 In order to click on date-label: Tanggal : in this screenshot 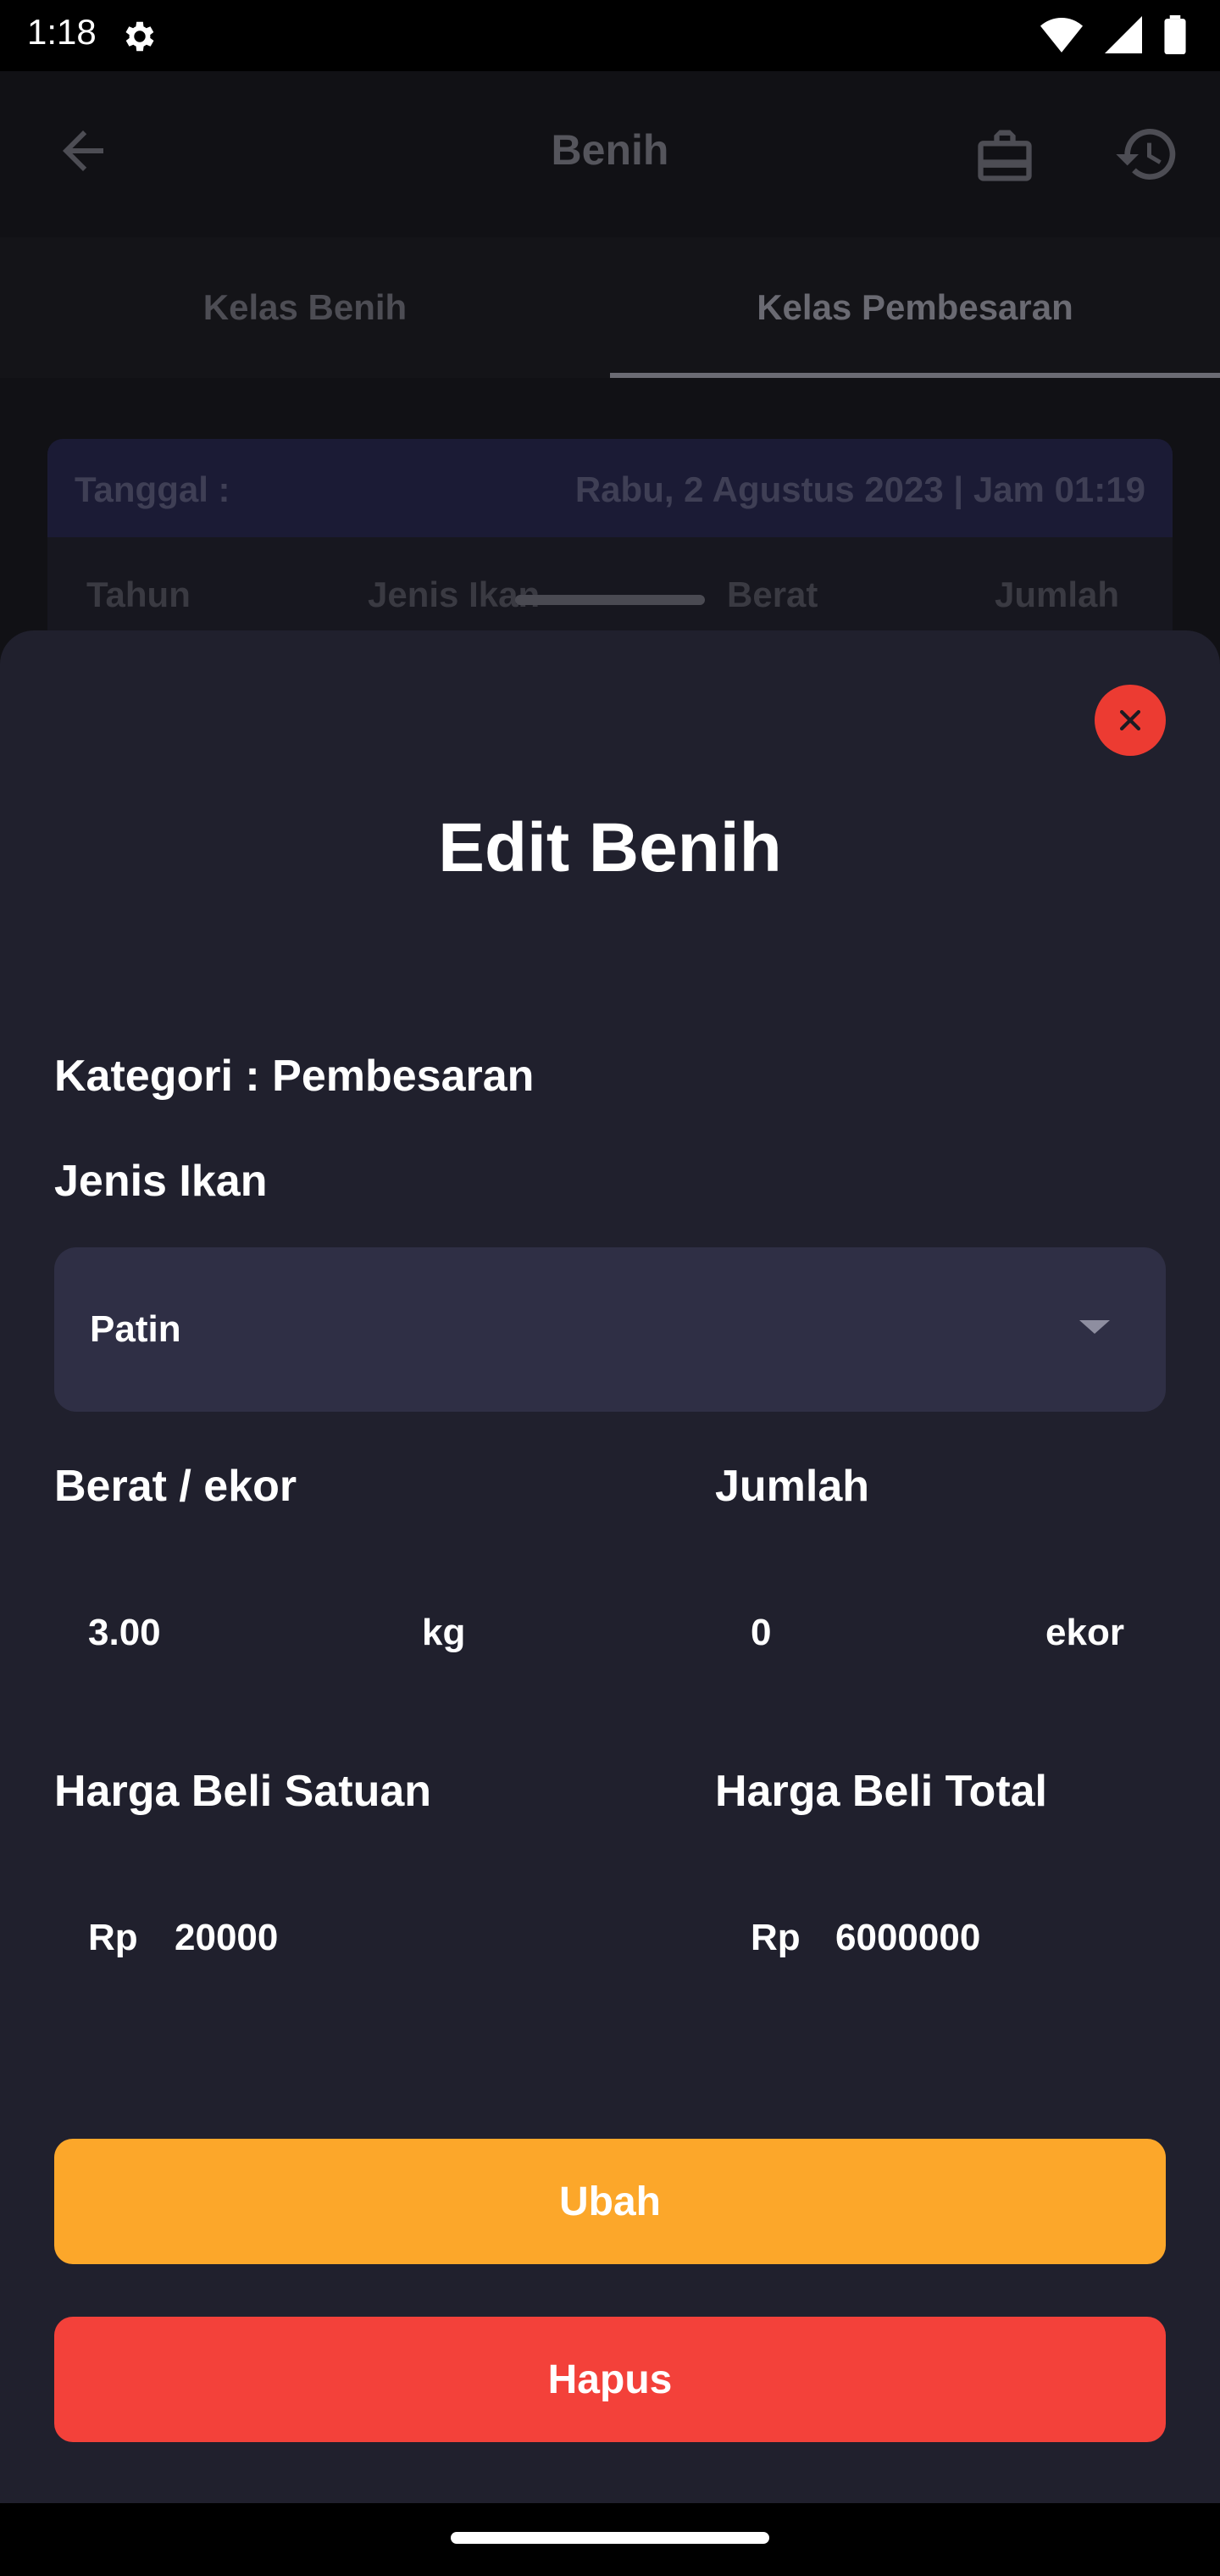, I will do `click(152, 489)`.